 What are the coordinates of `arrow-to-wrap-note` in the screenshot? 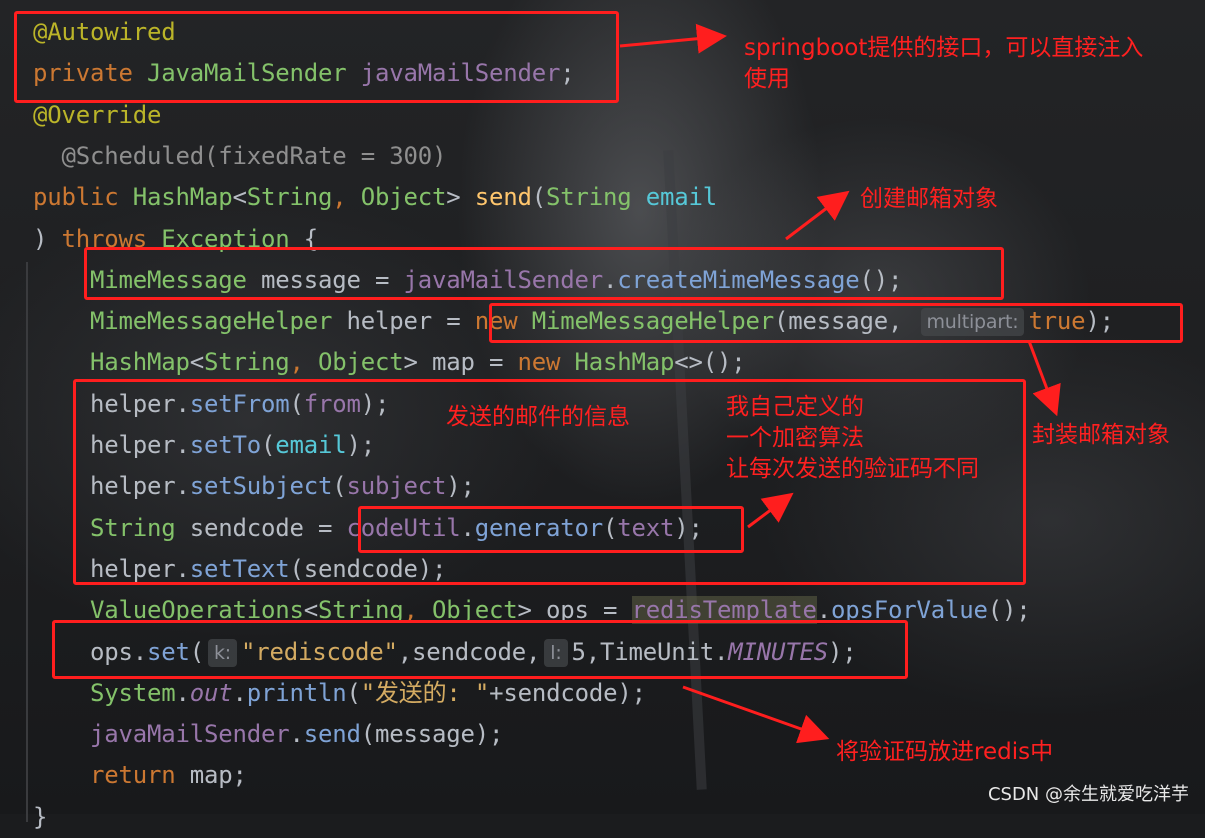 It's located at (1044, 378).